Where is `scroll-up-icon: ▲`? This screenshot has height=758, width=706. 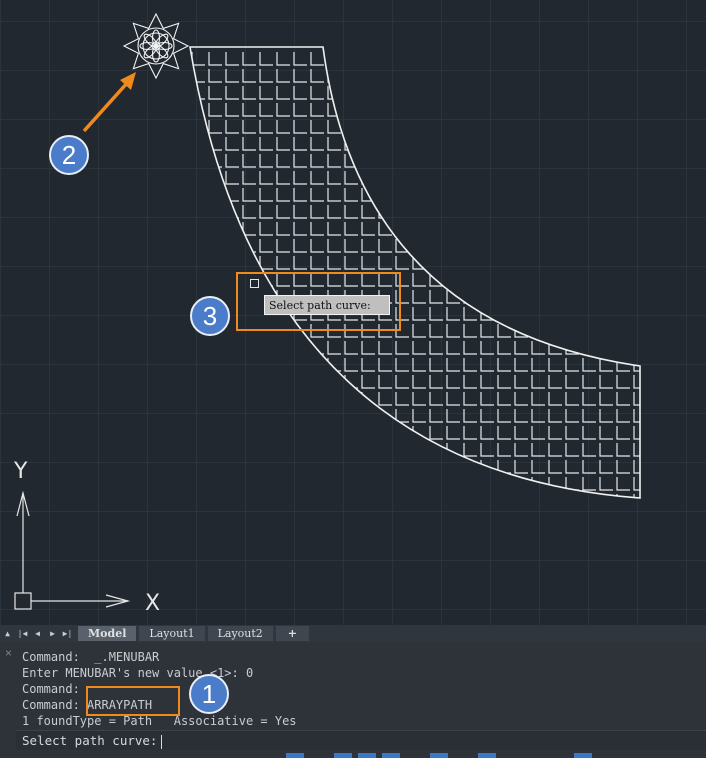
scroll-up-icon: ▲ is located at coordinates (7, 633).